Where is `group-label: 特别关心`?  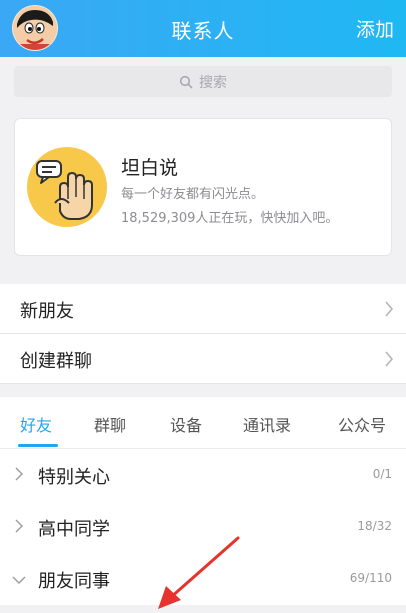
group-label: 特别关心 is located at coordinates (74, 477).